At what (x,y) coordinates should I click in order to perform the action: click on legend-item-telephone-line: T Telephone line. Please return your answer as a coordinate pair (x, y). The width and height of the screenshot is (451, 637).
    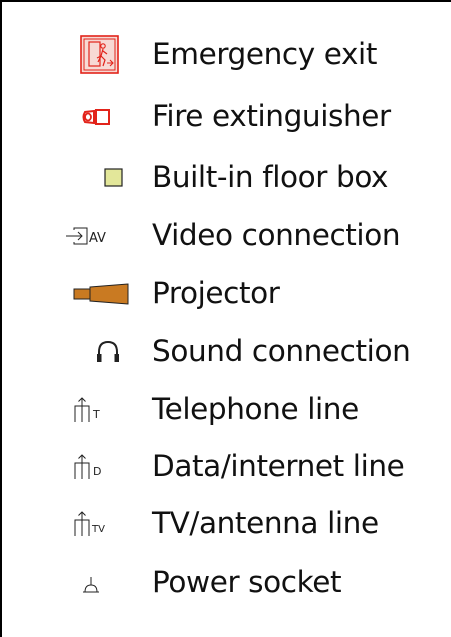
    Looking at the image, I should click on (225, 410).